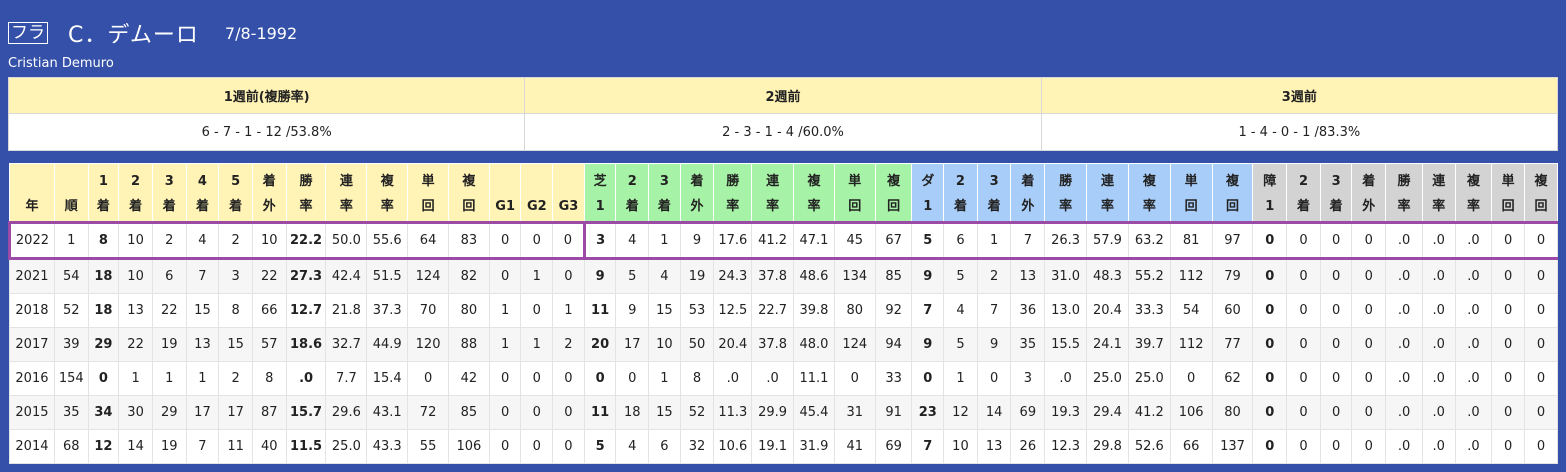 This screenshot has width=1566, height=472. I want to click on stat-cell: 66, so click(269, 310).